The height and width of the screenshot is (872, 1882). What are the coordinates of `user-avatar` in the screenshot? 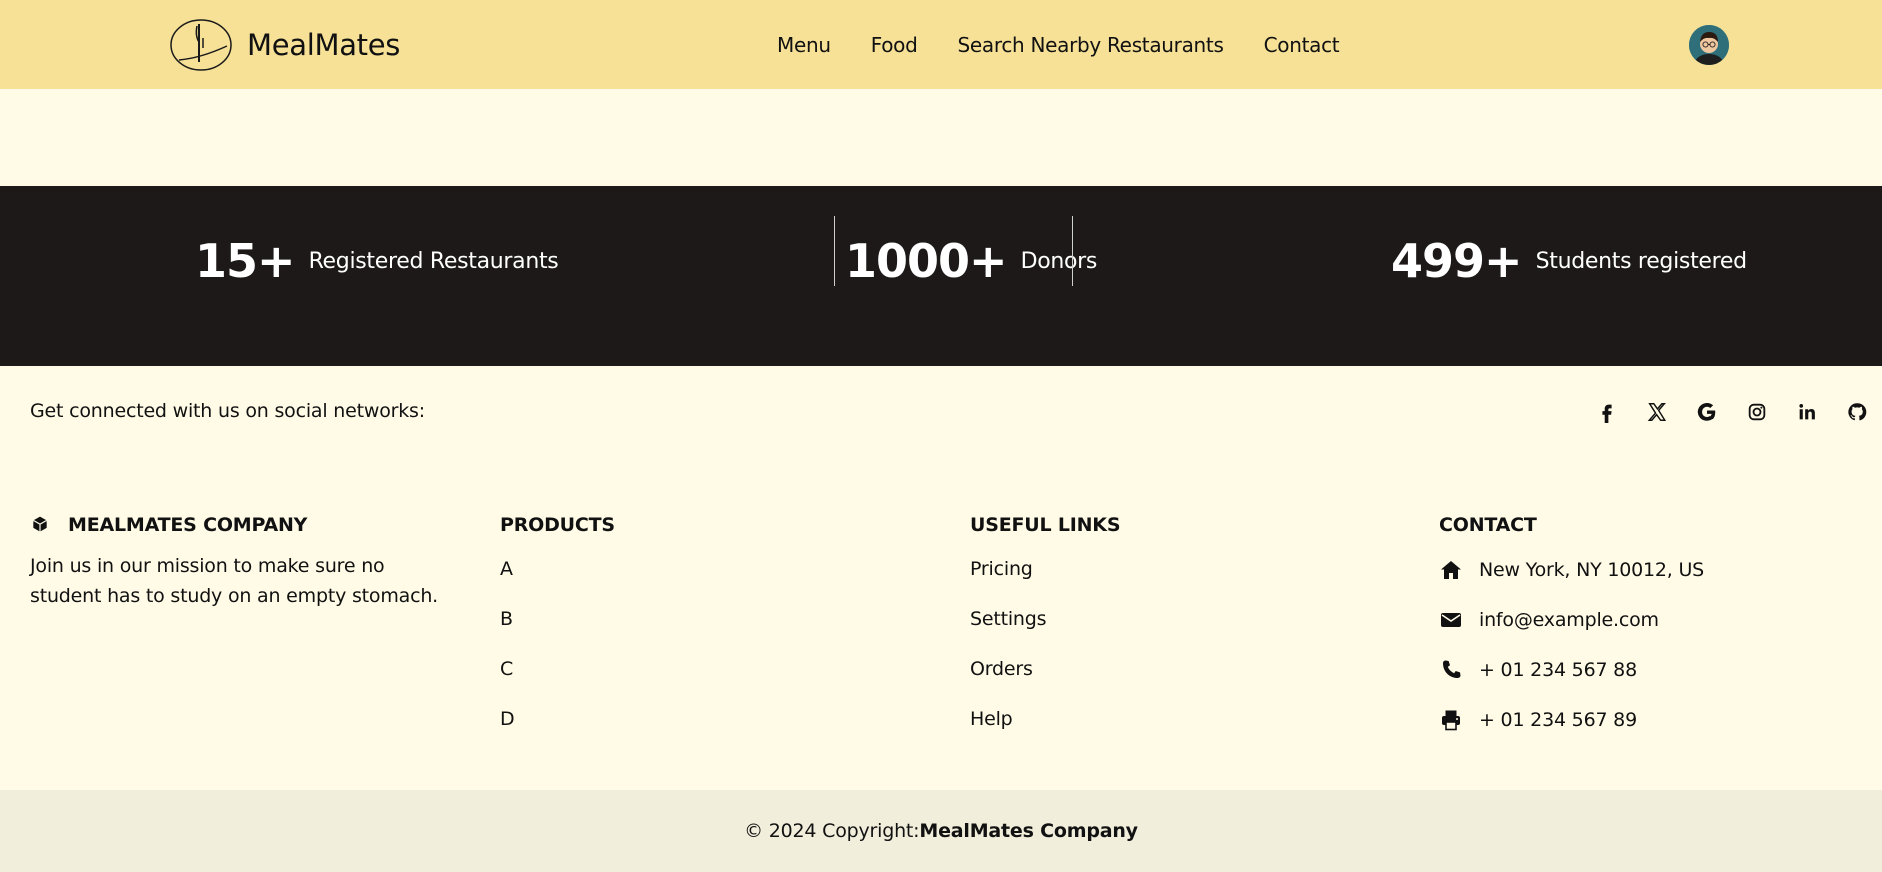 It's located at (1709, 45).